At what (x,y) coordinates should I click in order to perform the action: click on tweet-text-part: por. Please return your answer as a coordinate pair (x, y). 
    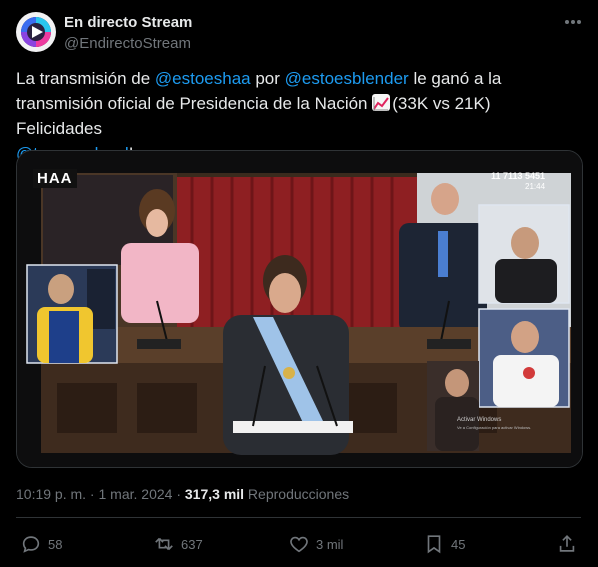
    Looking at the image, I should click on (267, 78).